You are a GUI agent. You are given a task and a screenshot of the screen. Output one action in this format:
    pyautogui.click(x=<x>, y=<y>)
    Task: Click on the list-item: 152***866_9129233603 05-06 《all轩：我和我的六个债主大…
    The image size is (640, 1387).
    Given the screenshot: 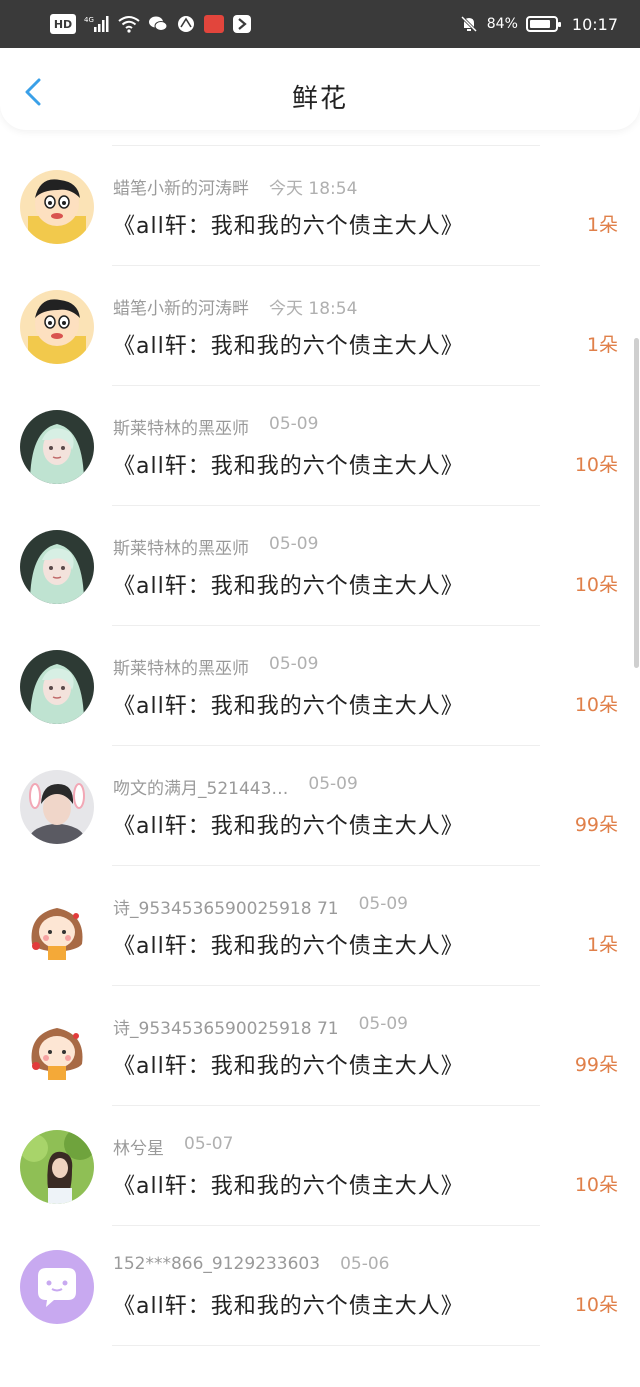 What is the action you would take?
    pyautogui.click(x=320, y=1286)
    